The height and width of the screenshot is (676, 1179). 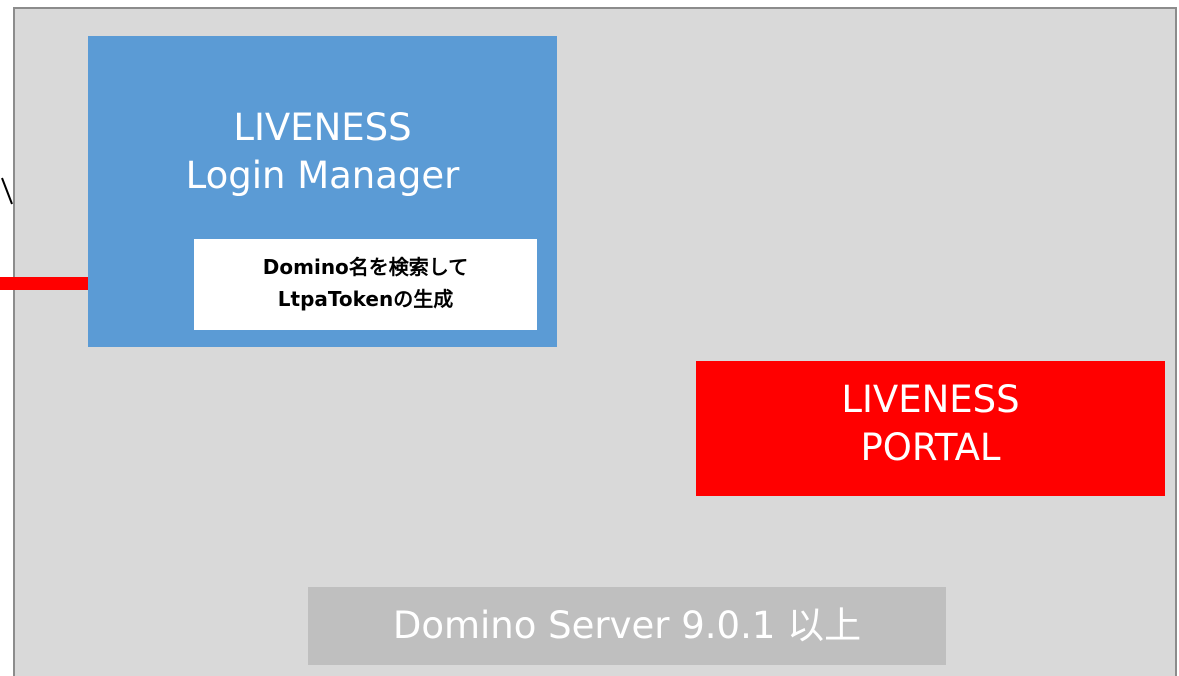 What do you see at coordinates (322, 127) in the screenshot?
I see `login-manager-title-line1: LIVENESS` at bounding box center [322, 127].